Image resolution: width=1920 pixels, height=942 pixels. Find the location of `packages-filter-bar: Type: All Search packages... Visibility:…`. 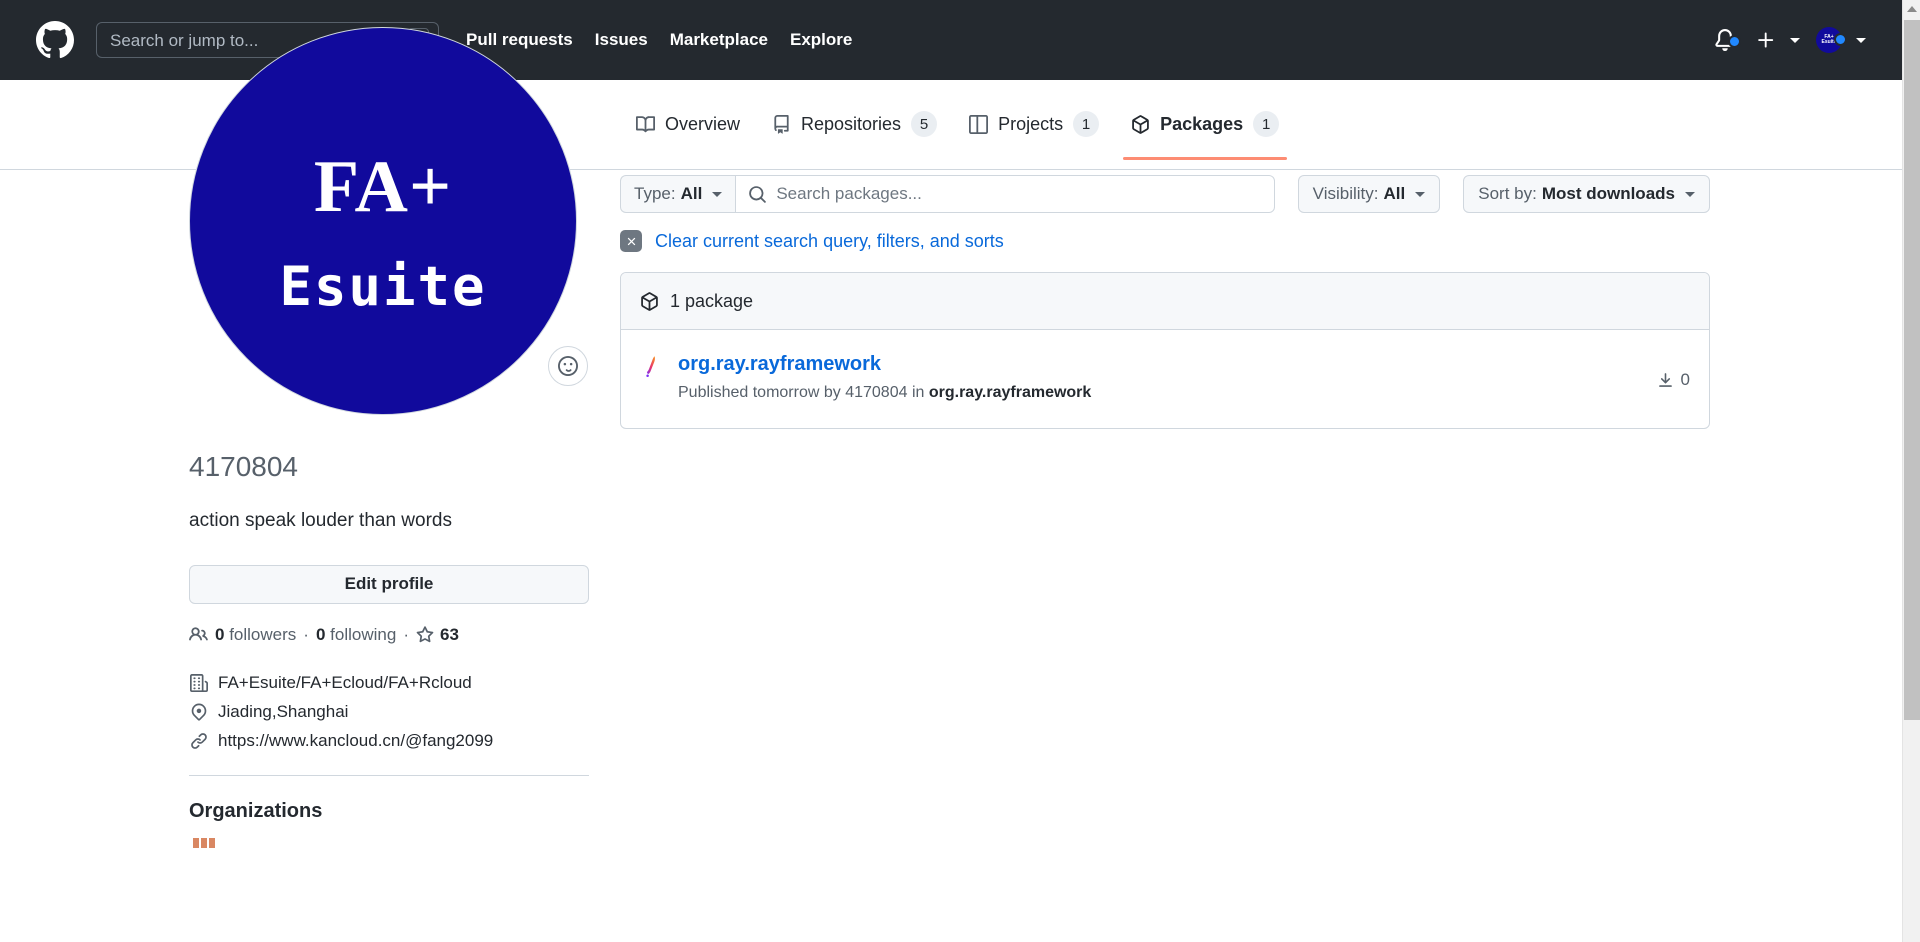

packages-filter-bar: Type: All Search packages... Visibility:… is located at coordinates (1165, 194).